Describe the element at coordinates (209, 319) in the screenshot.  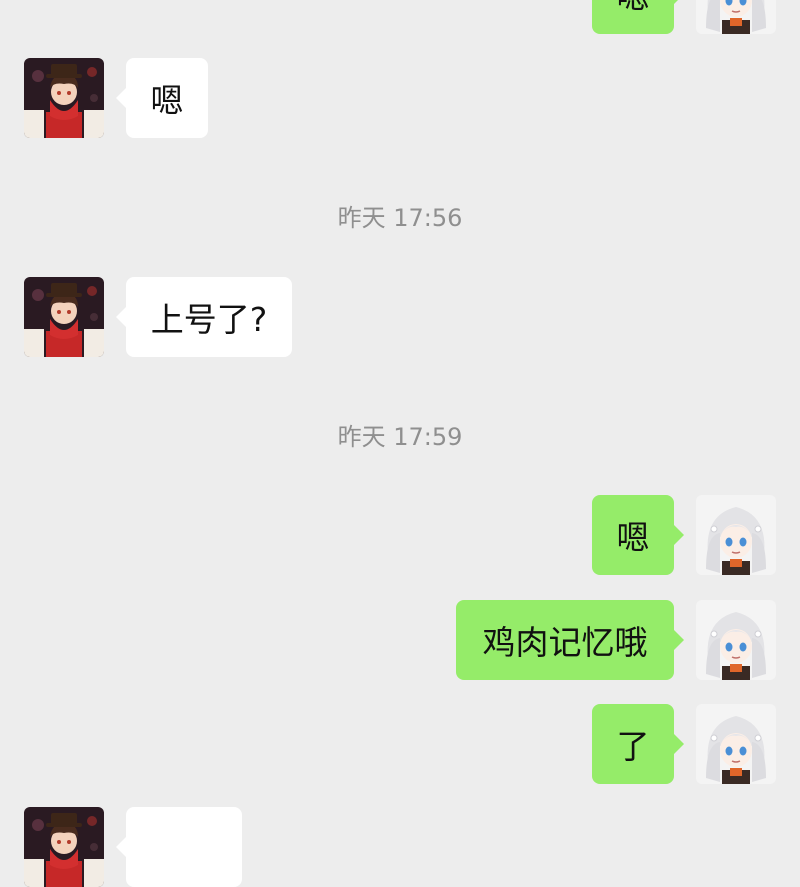
I see `message-text: 上号了?` at that location.